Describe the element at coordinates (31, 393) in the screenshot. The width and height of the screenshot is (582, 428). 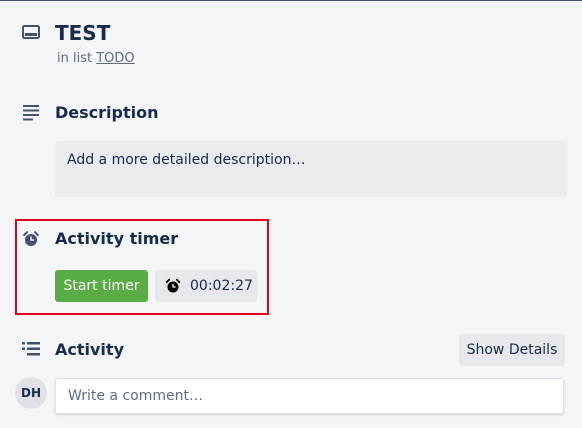
I see `avatar: DH` at that location.